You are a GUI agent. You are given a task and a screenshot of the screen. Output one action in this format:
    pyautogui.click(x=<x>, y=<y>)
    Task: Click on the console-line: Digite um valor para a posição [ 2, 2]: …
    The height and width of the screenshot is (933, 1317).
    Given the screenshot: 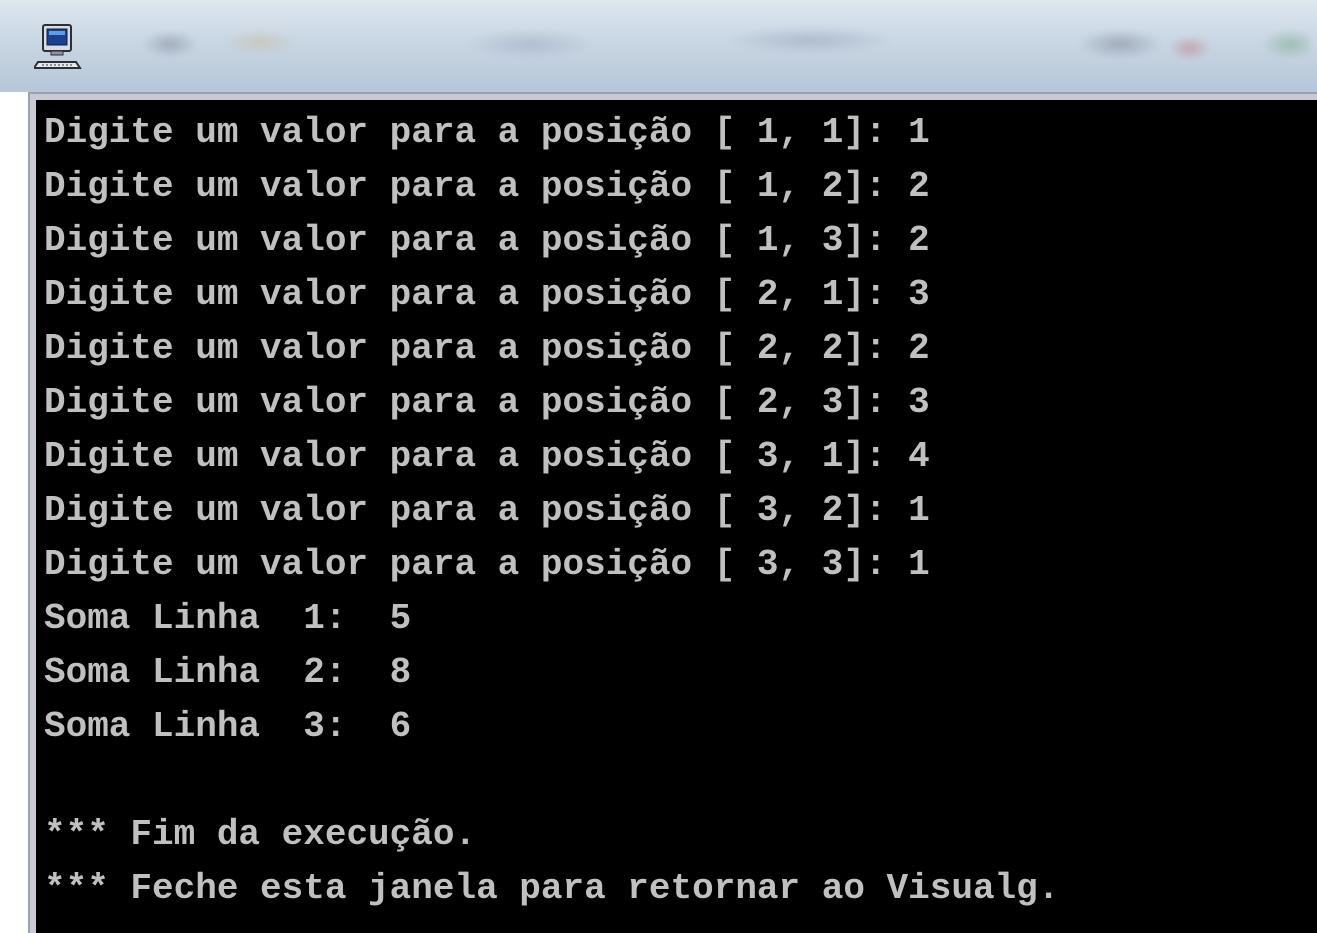 What is the action you would take?
    pyautogui.click(x=487, y=348)
    